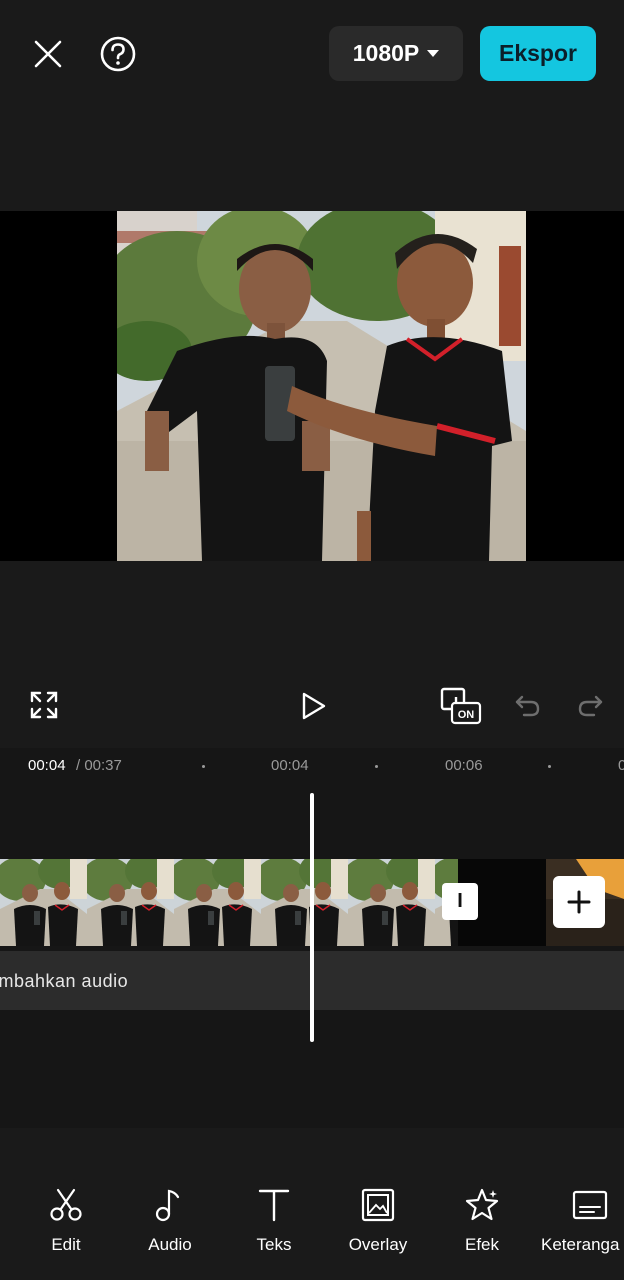  I want to click on undo-icon, so click(527, 706).